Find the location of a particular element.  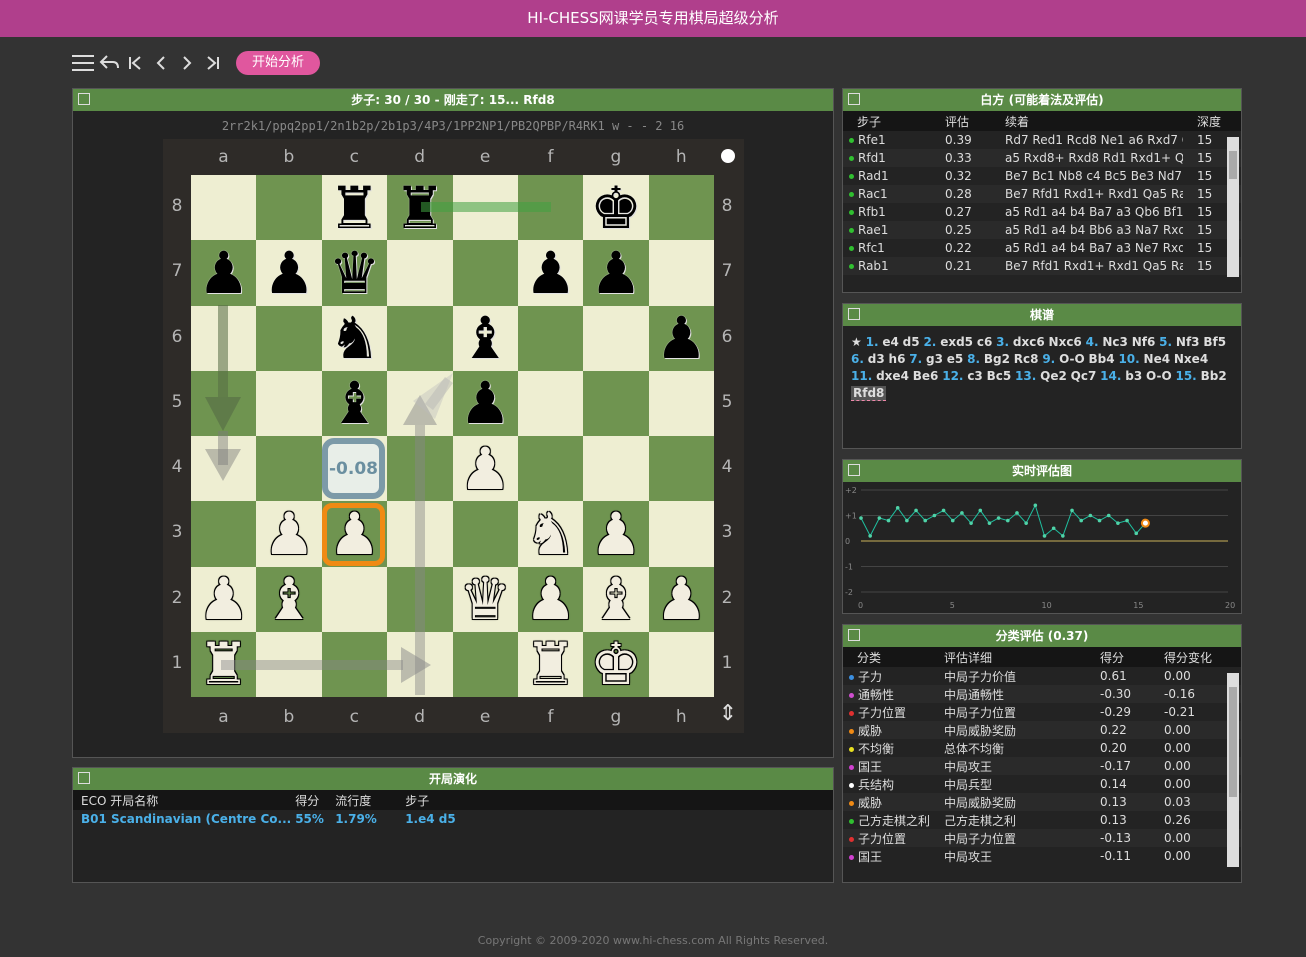

square-h3 is located at coordinates (681, 534).